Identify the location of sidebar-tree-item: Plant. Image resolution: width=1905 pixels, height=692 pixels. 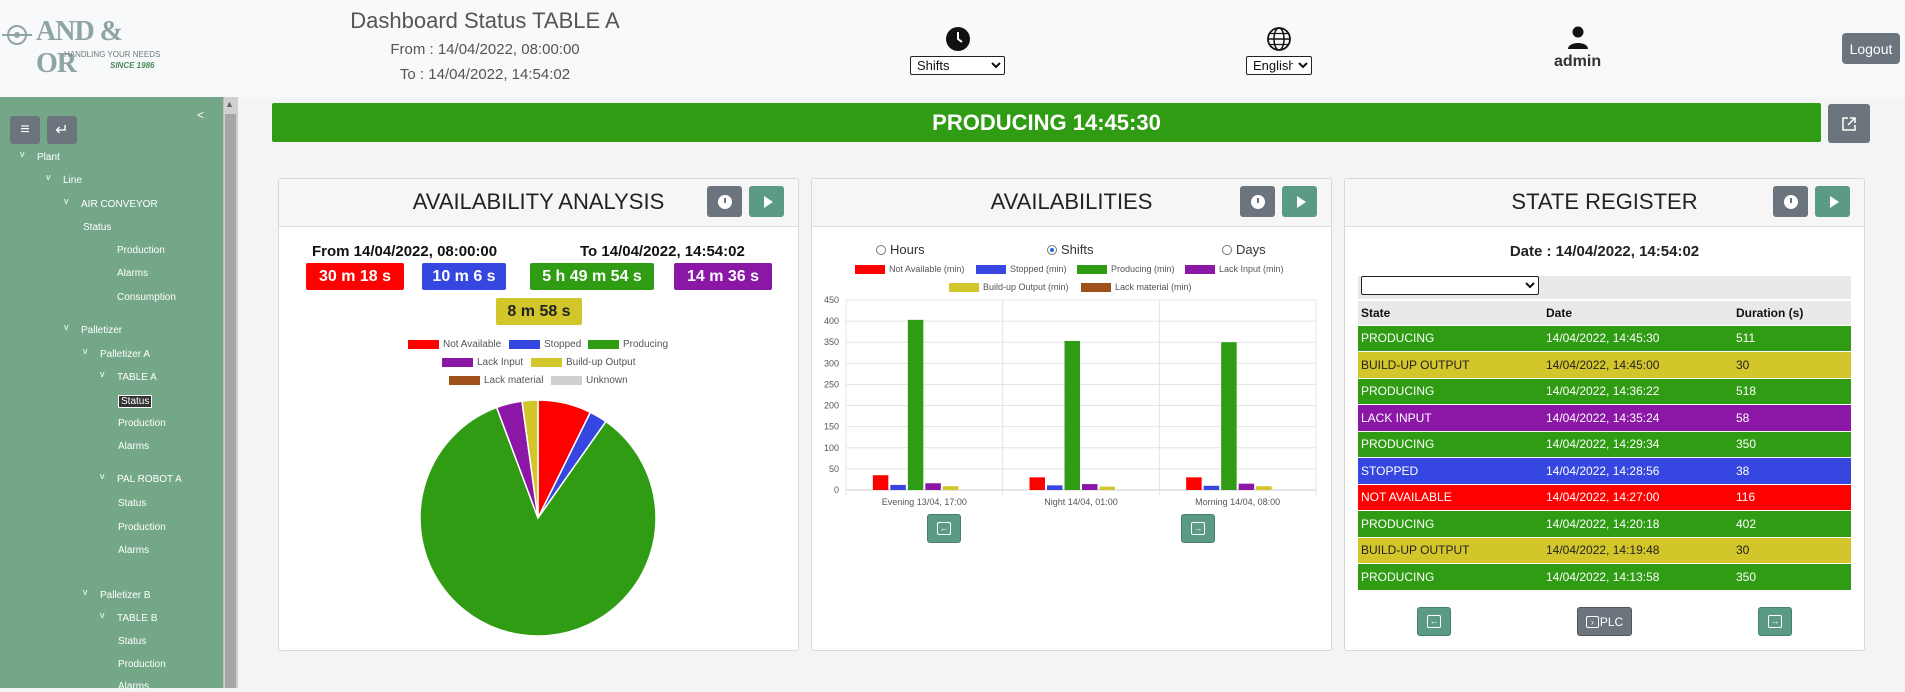
(48, 157).